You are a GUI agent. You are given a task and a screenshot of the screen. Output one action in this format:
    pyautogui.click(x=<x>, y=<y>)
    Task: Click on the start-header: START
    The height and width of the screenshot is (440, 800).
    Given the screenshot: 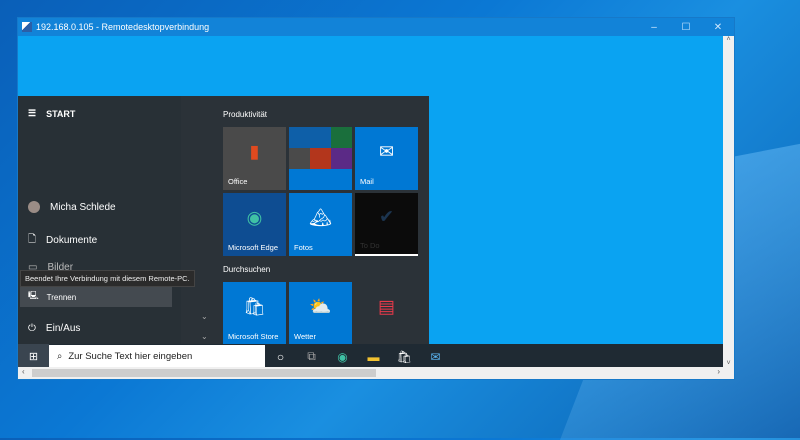 What is the action you would take?
    pyautogui.click(x=61, y=113)
    